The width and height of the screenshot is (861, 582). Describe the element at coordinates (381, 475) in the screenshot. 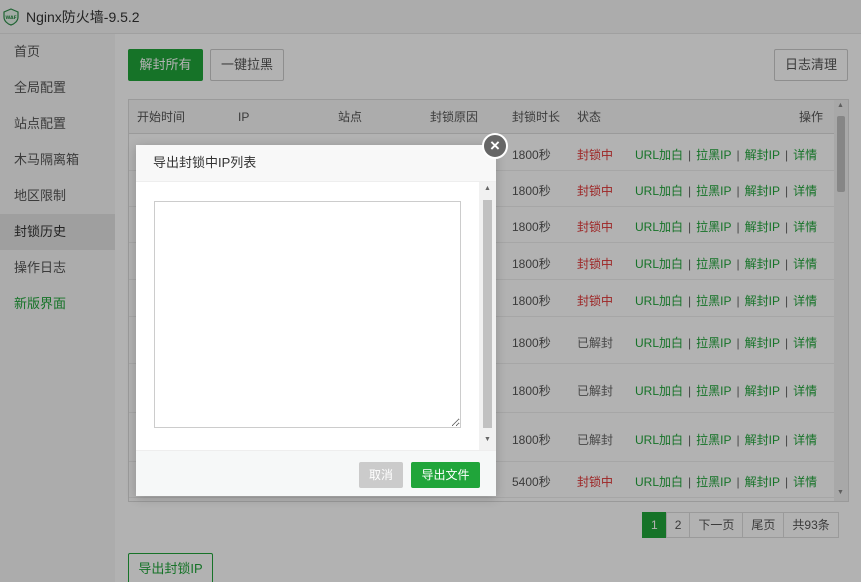

I see `cancel-button: 取消` at that location.